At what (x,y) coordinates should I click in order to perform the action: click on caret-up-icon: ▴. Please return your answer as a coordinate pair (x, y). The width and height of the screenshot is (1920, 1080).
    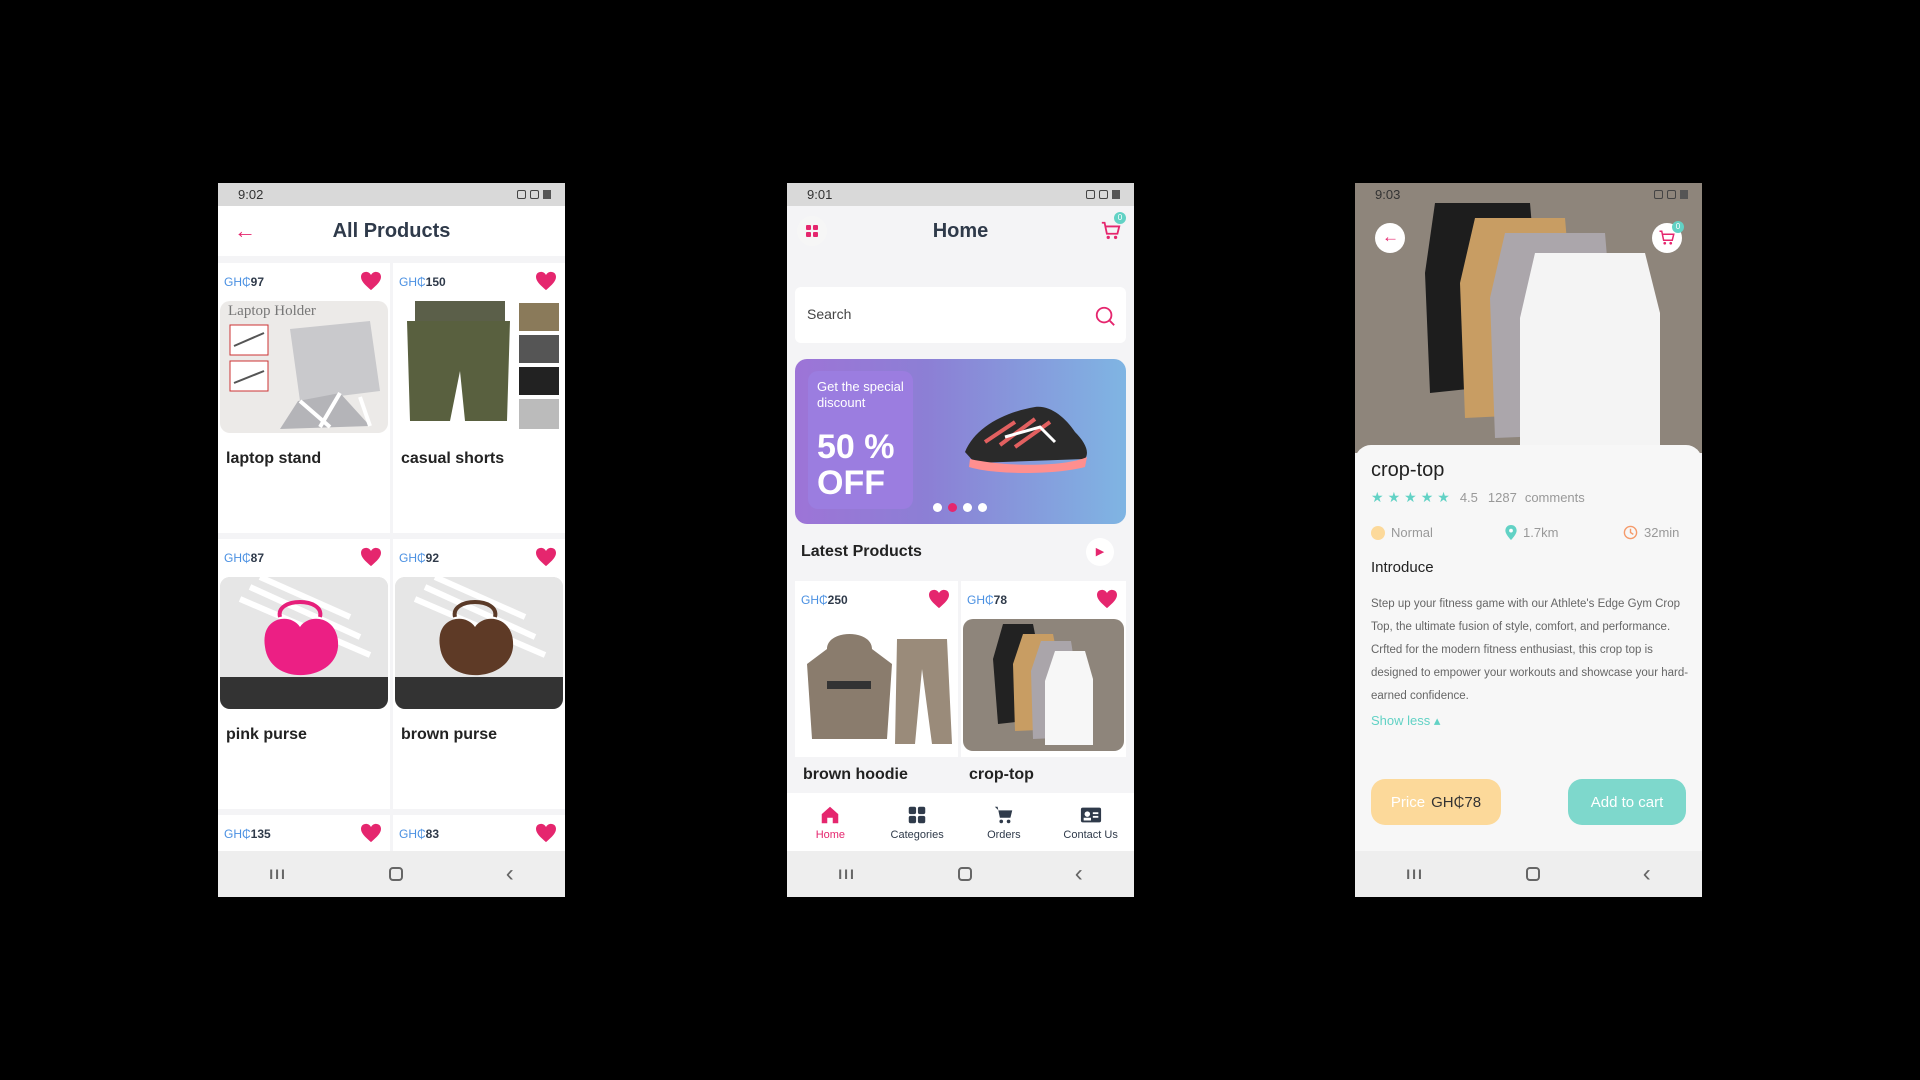
    Looking at the image, I should click on (1437, 720).